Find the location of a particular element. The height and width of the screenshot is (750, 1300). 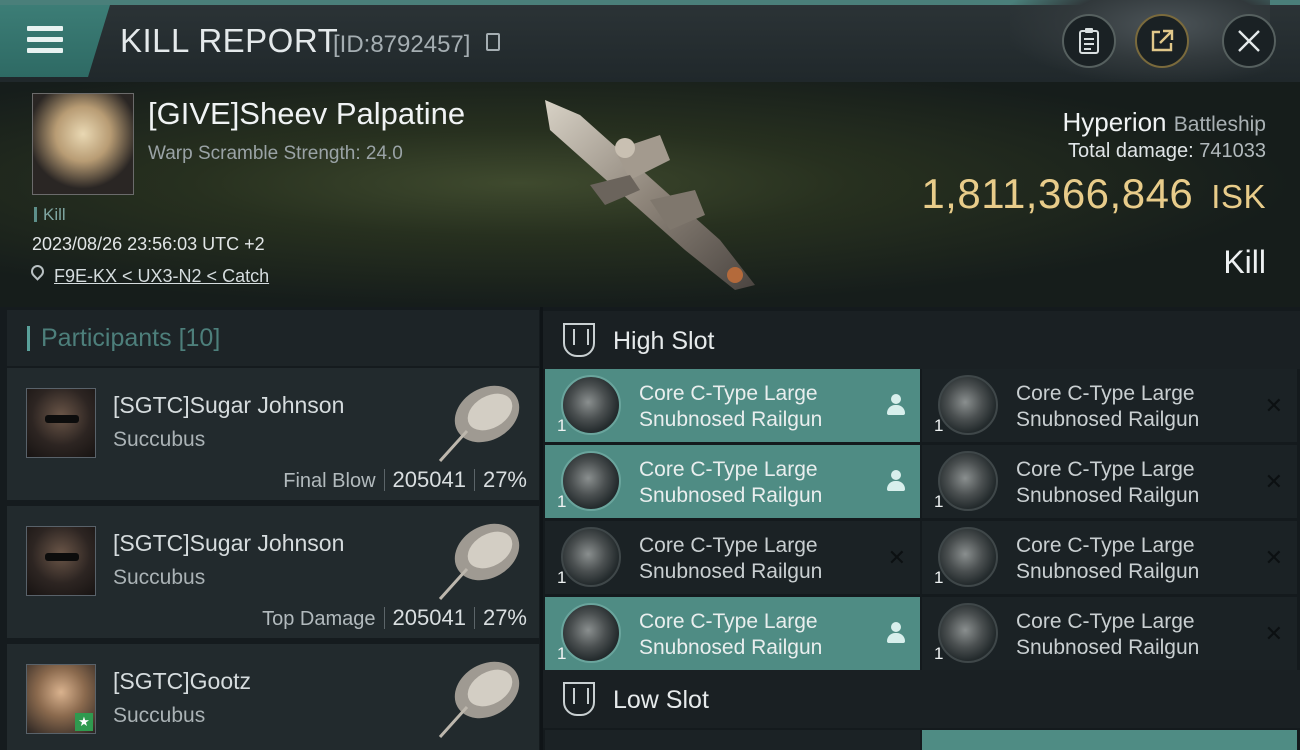

kill-result: Kill is located at coordinates (1244, 262).